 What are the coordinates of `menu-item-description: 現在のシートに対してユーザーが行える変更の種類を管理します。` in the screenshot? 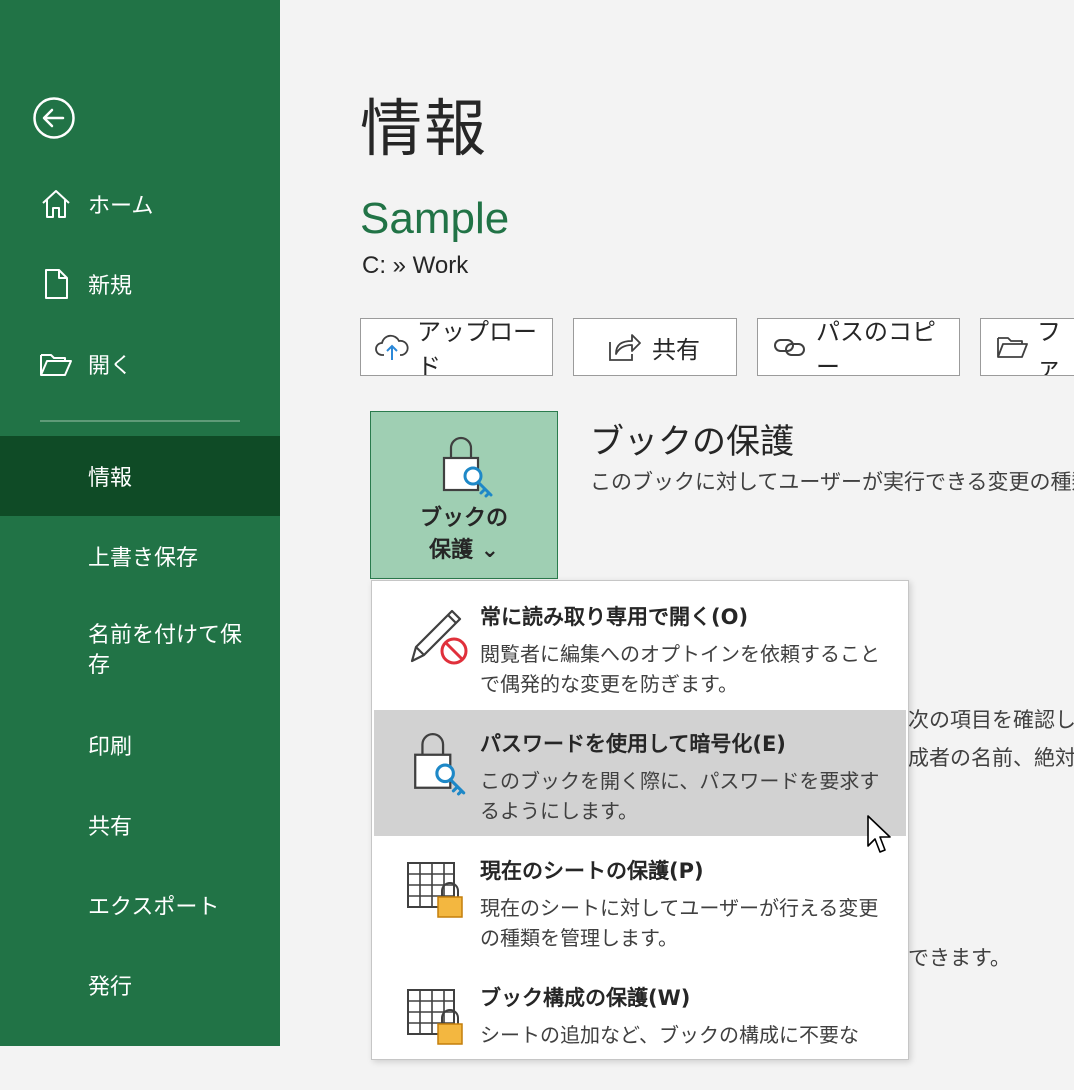 It's located at (679, 923).